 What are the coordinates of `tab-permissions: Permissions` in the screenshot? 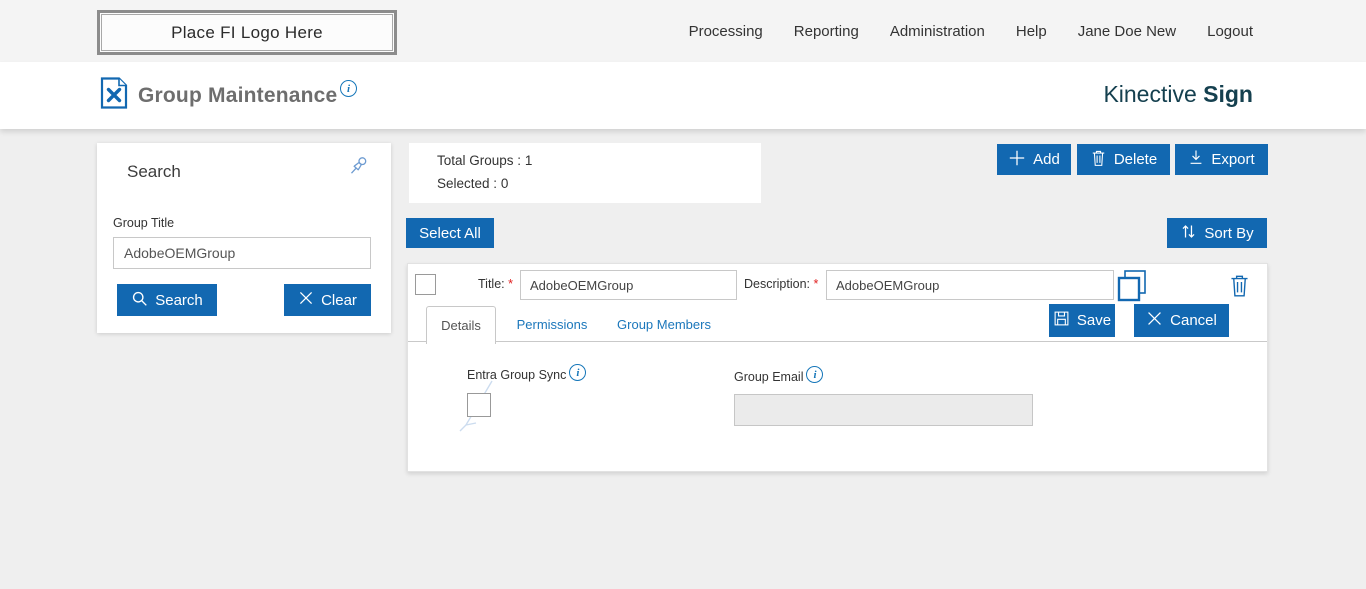 It's located at (552, 324).